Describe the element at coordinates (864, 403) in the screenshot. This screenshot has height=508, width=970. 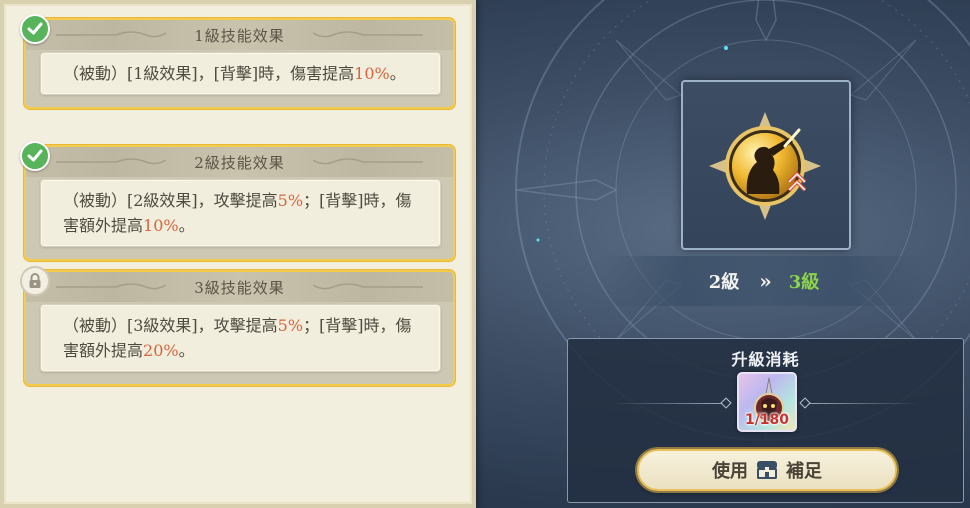
I see `divider-line-right` at that location.